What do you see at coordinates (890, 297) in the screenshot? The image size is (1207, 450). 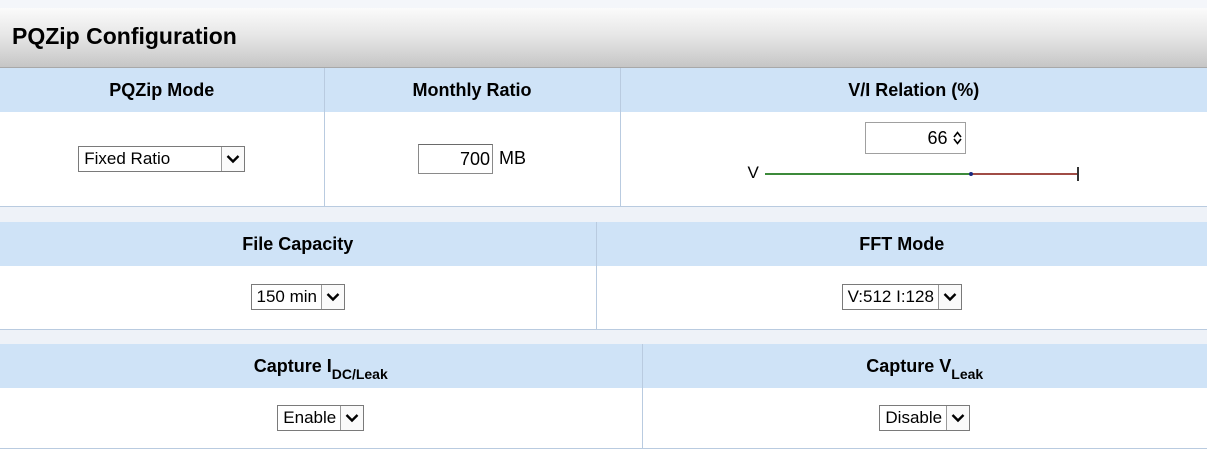 I see `fft-mode-value: V:512 I:128` at bounding box center [890, 297].